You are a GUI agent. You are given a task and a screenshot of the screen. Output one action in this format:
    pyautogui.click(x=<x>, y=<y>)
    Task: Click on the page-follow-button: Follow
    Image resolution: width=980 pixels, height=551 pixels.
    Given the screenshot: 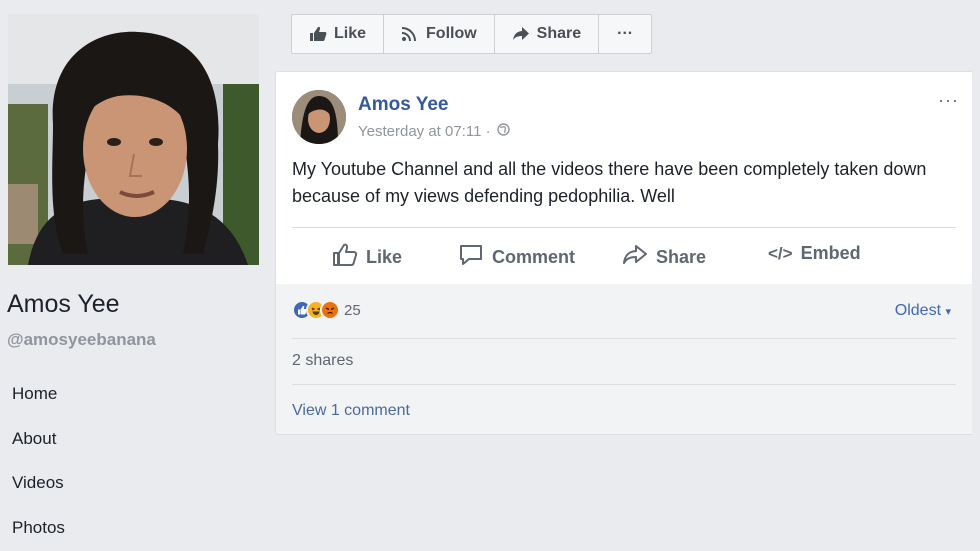 What is the action you would take?
    pyautogui.click(x=439, y=34)
    